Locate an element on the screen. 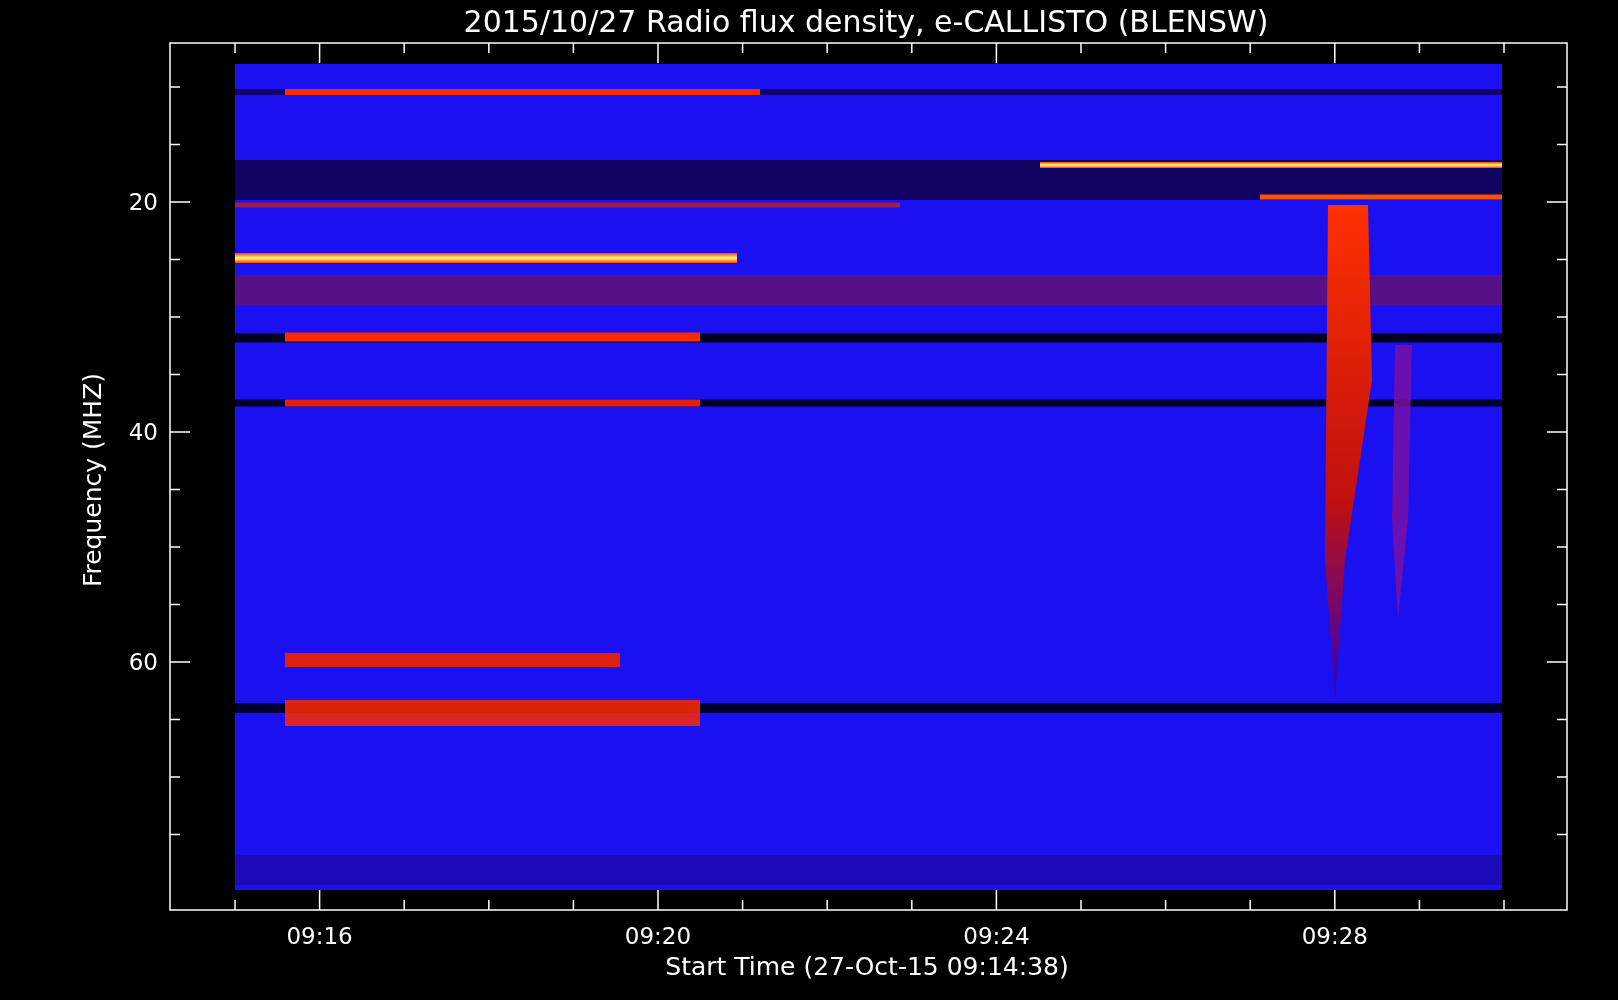 Image resolution: width=1618 pixels, height=1000 pixels. y-tick-label: 20 is located at coordinates (143, 202).